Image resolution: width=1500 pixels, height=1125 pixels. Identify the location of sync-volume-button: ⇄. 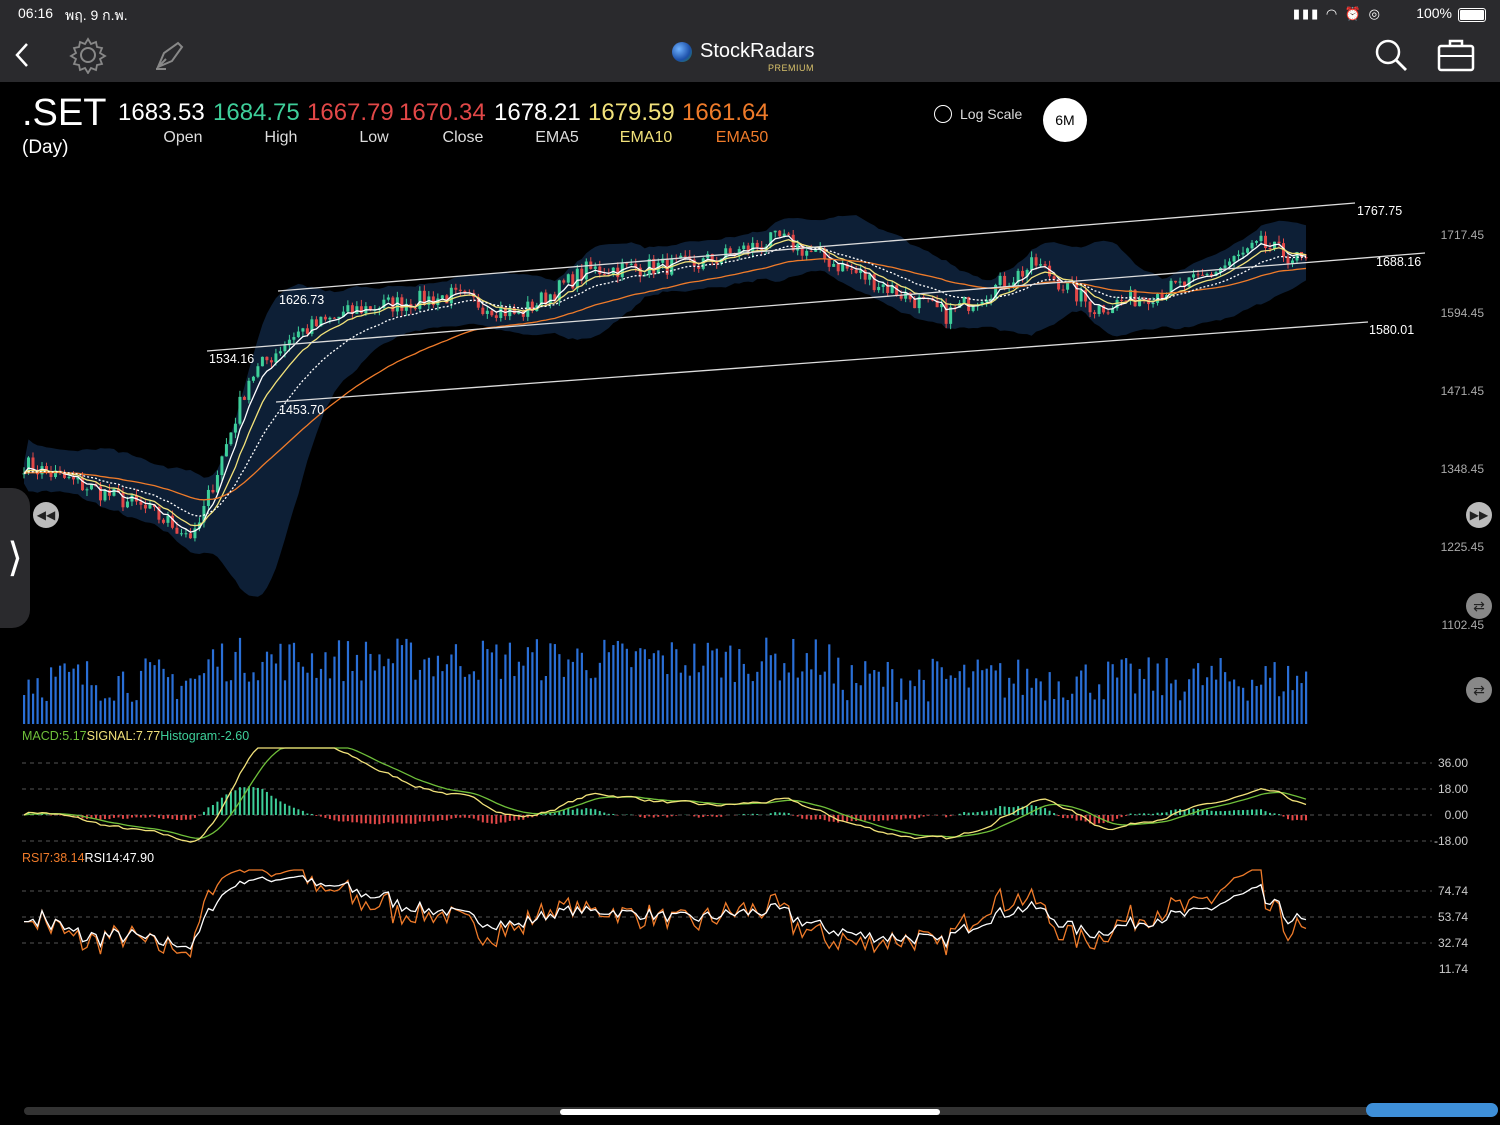
(1479, 690).